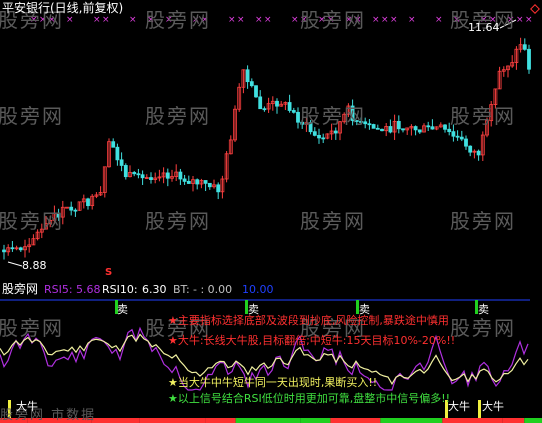 This screenshot has width=542, height=423. Describe the element at coordinates (34, 265) in the screenshot. I see `low-price-label: 8.88` at that location.